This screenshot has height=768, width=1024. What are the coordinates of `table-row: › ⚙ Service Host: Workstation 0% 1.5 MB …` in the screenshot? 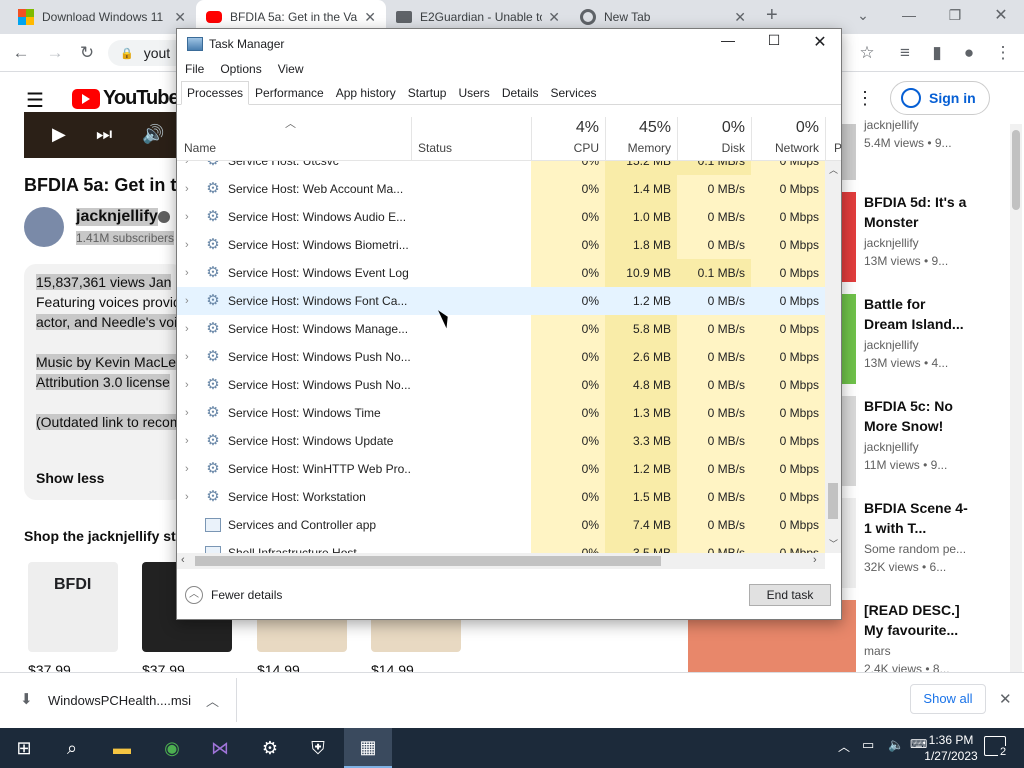 It's located at (501, 497).